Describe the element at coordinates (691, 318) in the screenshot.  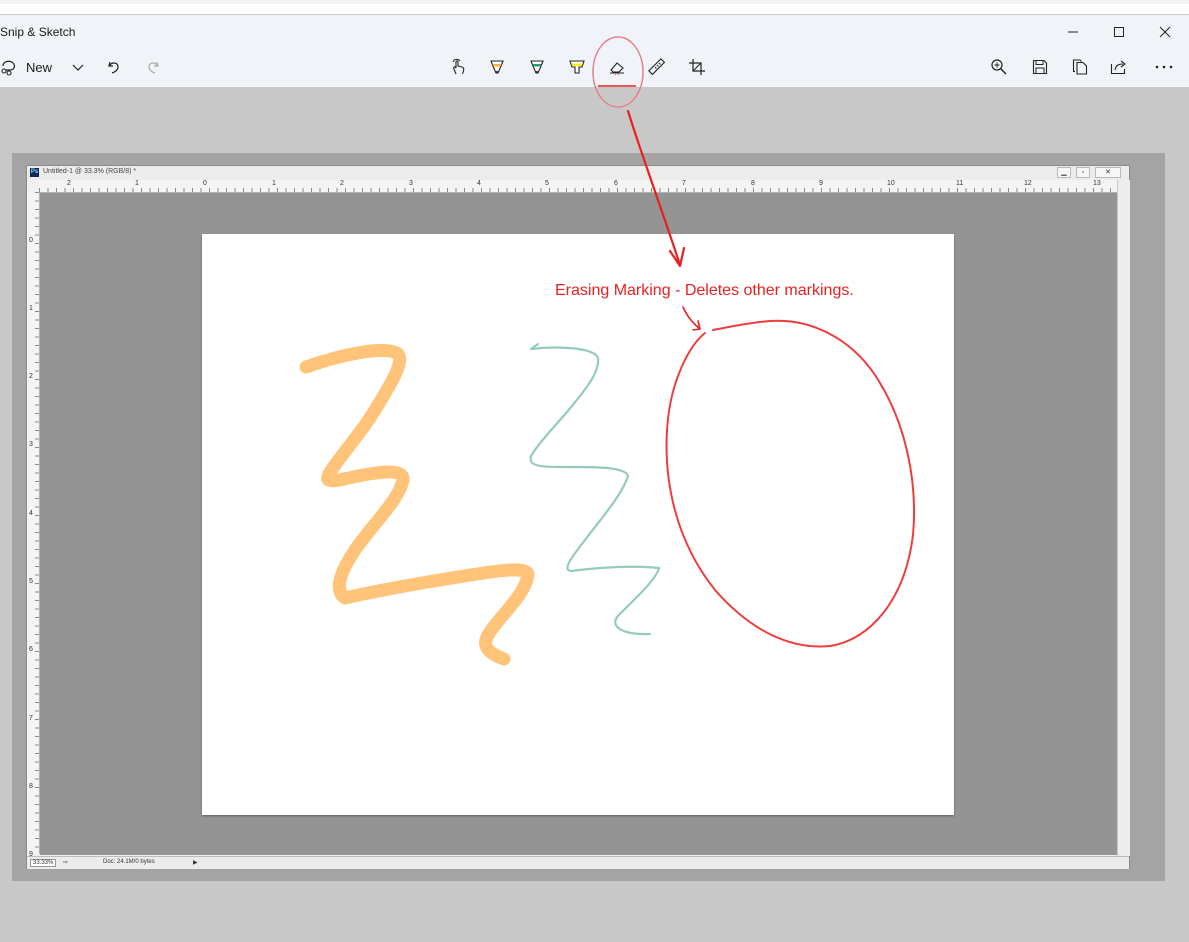
I see `small-red-arrow` at that location.